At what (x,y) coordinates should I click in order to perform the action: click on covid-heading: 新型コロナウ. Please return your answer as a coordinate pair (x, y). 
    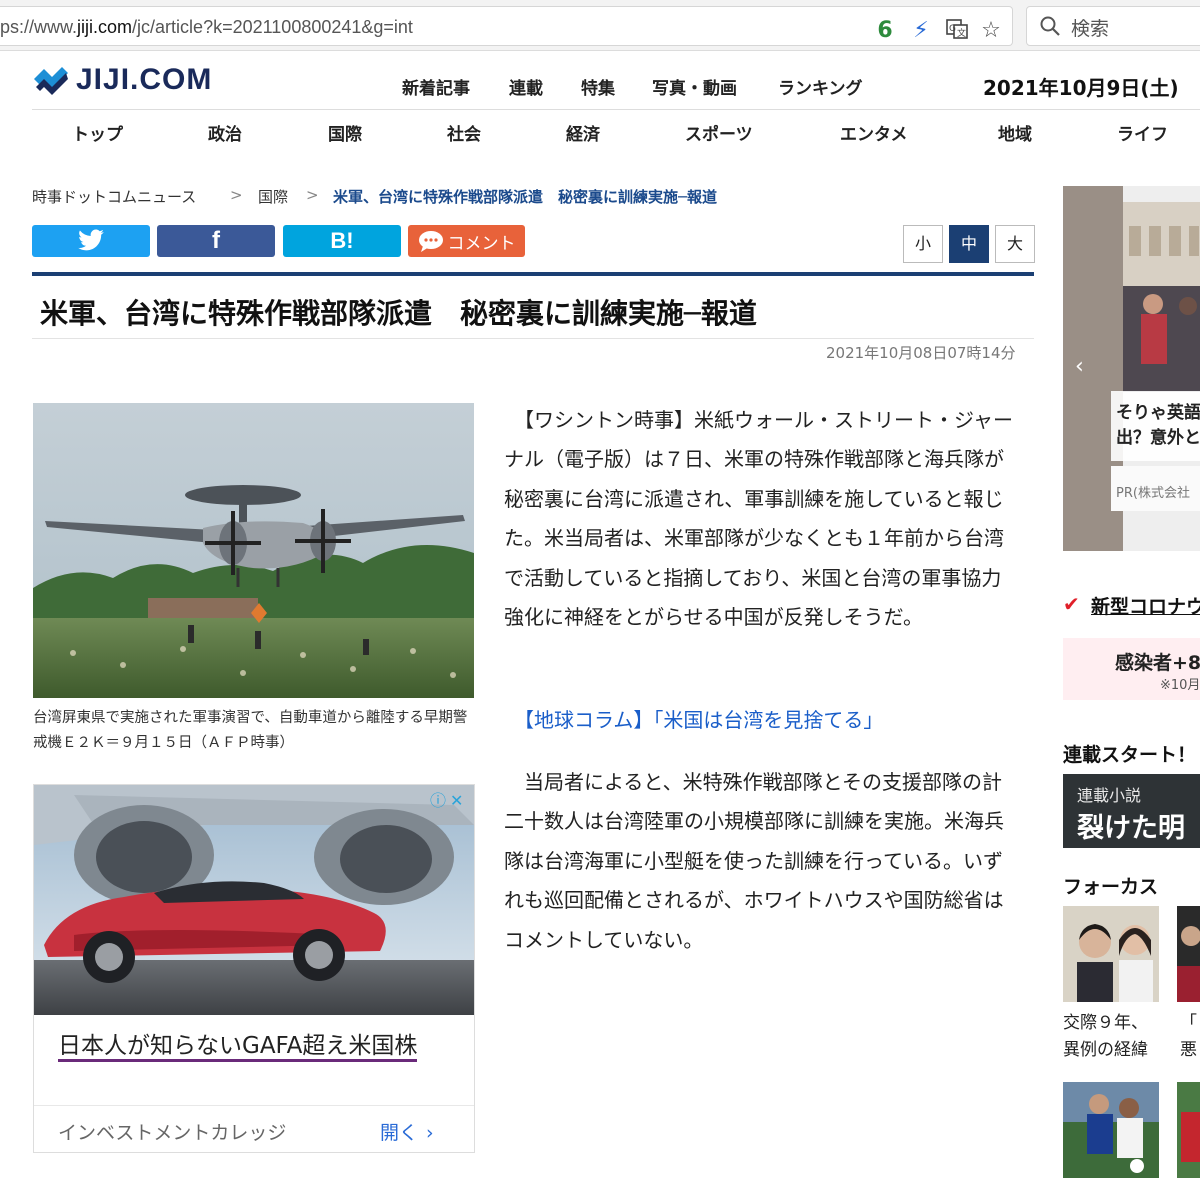
    Looking at the image, I should click on (1145, 605).